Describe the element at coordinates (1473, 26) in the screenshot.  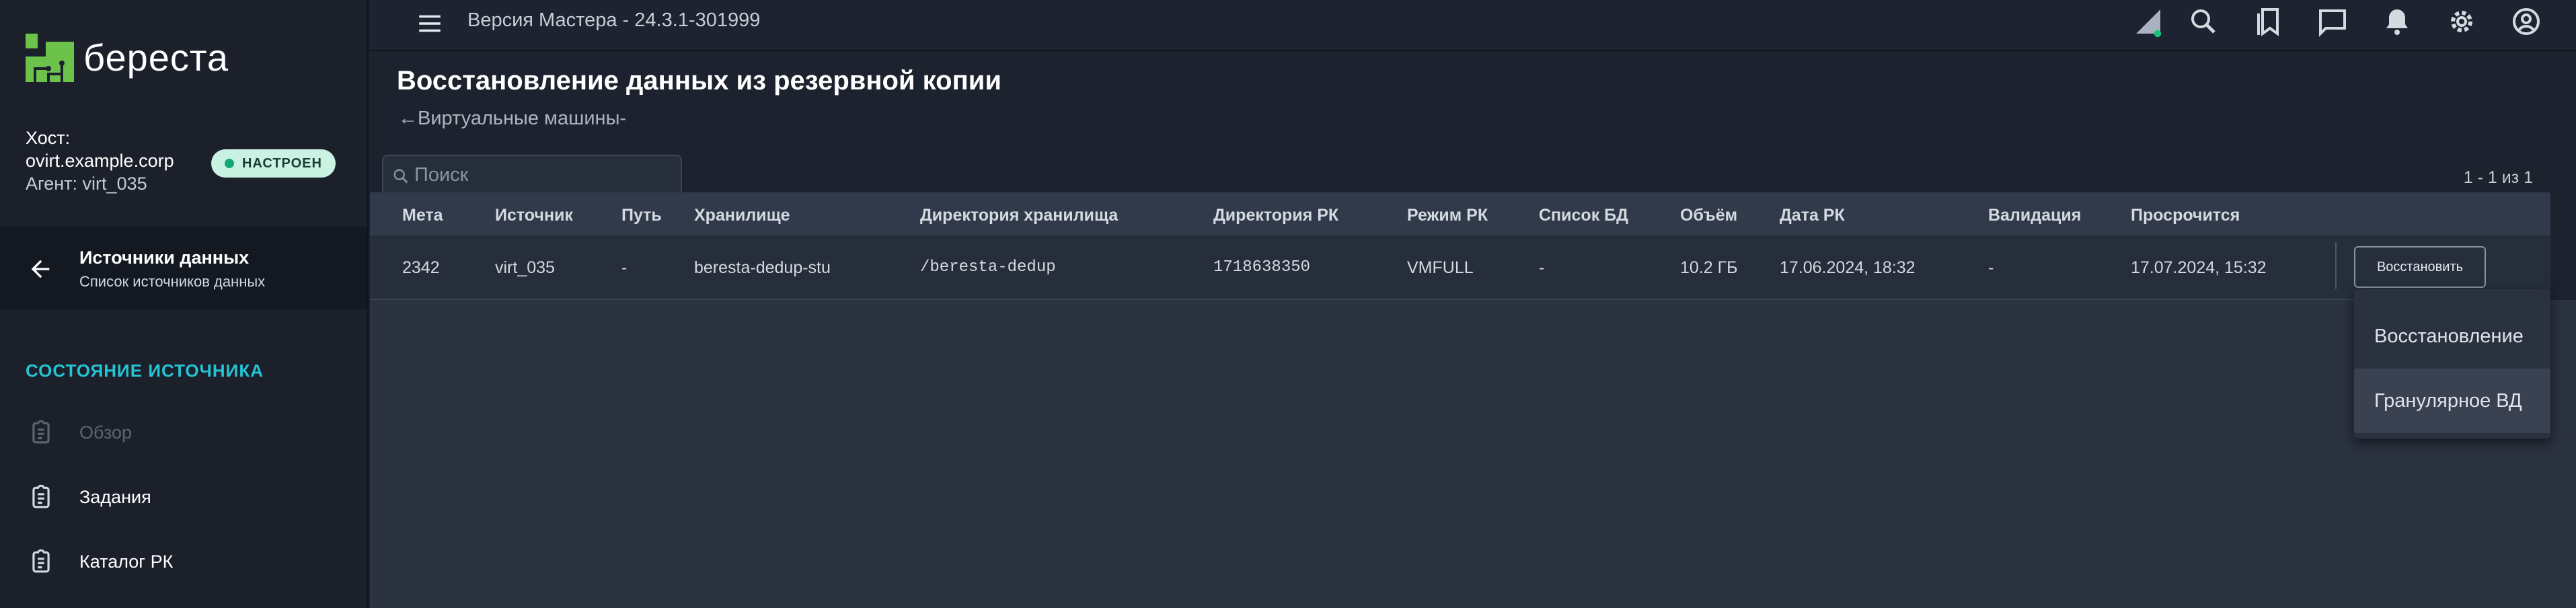
I see `top-bar: Версия Мастера - 24.3.1-301999` at that location.